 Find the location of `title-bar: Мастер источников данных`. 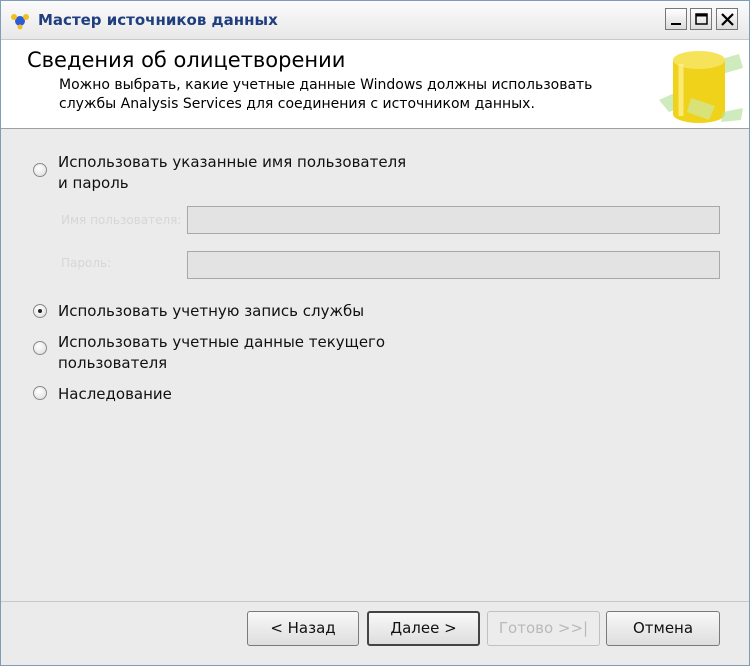

title-bar: Мастер источников данных is located at coordinates (375, 20).